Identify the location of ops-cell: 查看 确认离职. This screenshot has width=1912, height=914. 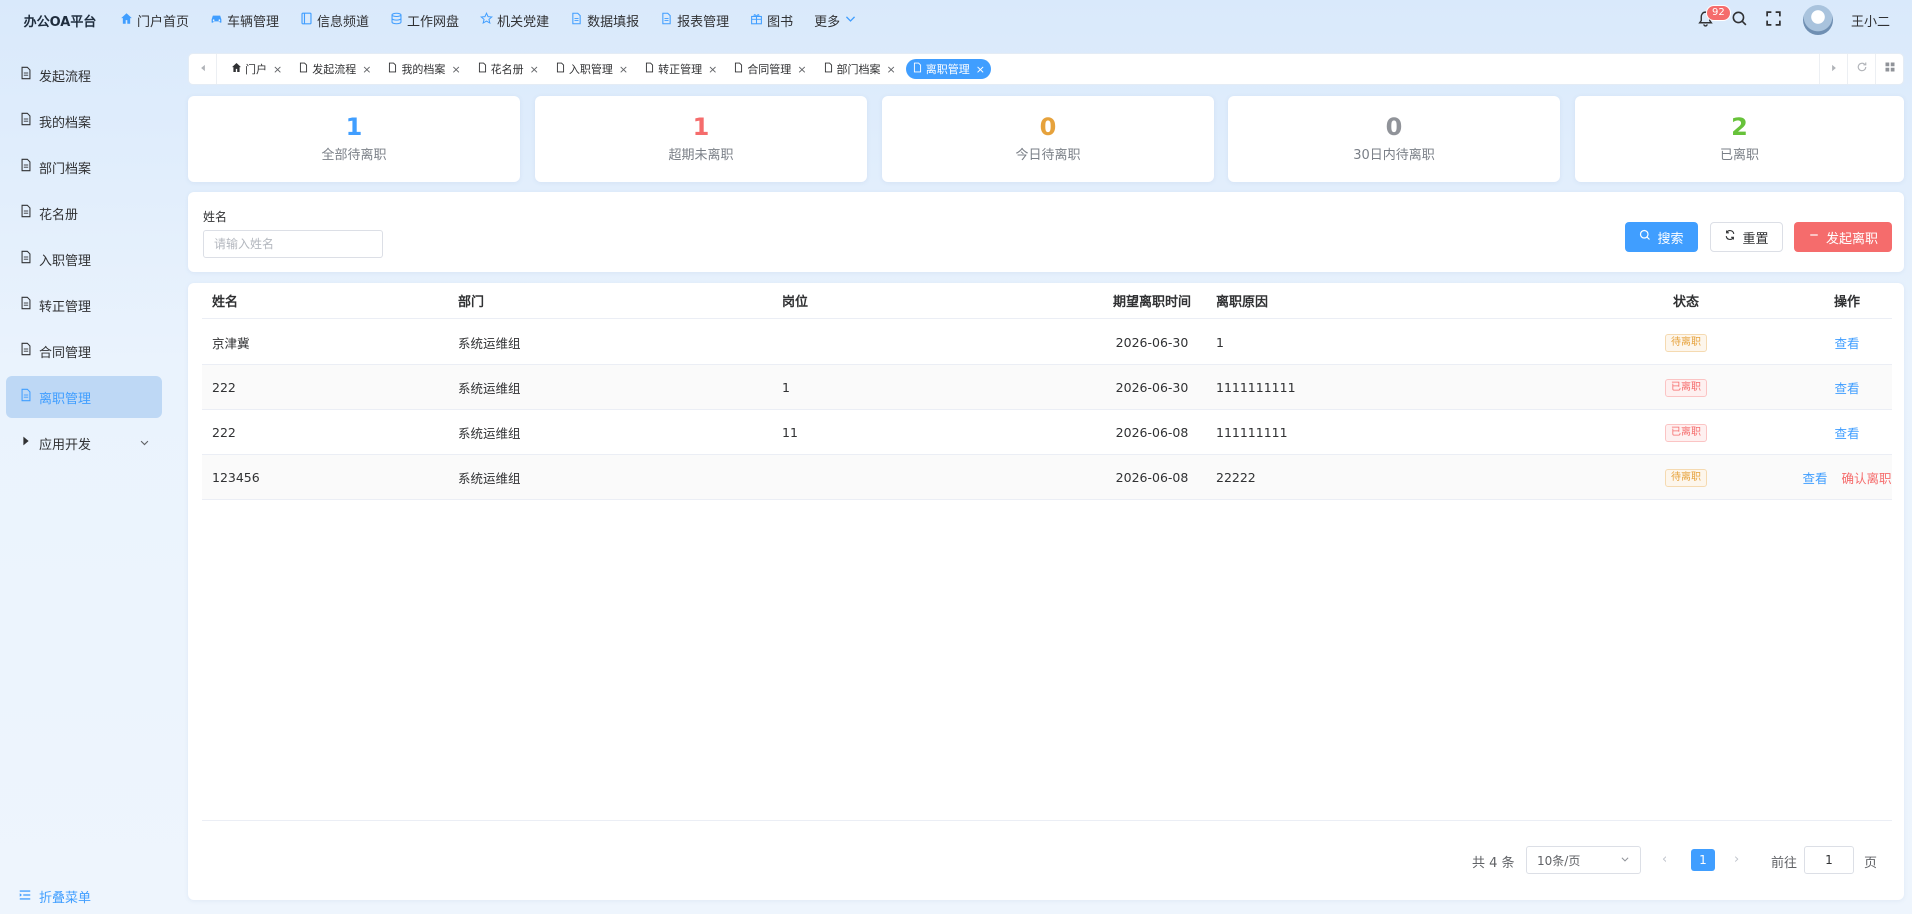
(1847, 477).